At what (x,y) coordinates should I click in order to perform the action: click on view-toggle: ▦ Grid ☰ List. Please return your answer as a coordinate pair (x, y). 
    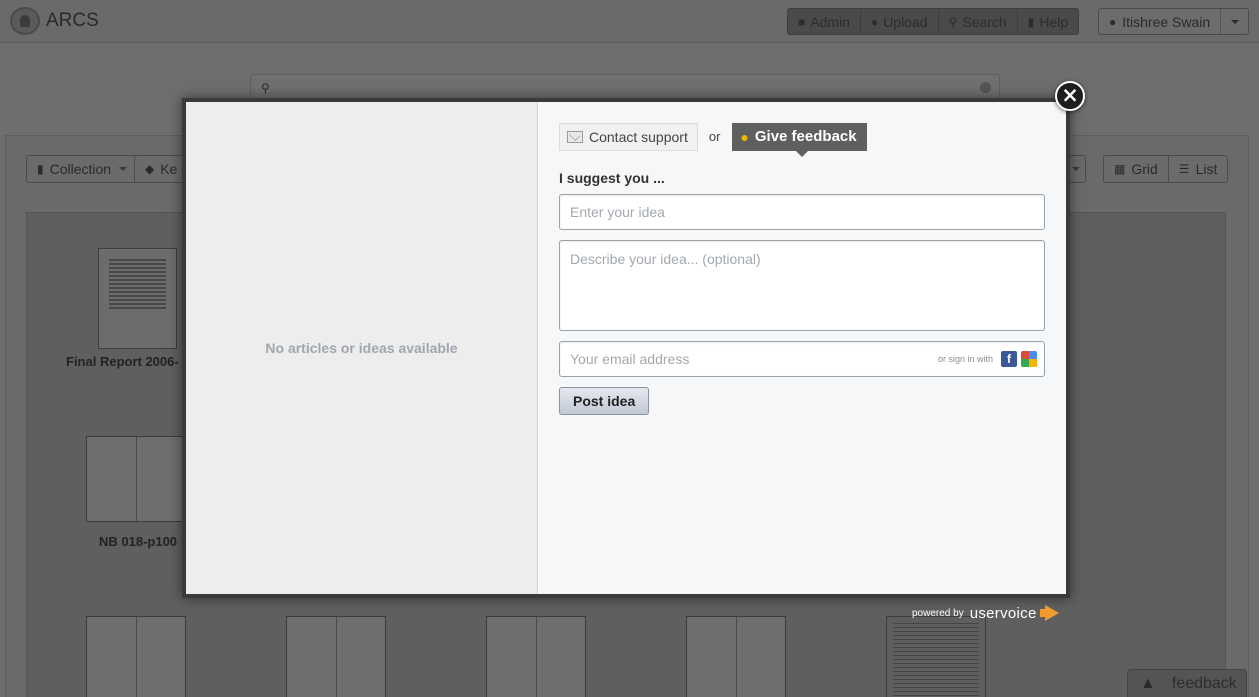
    Looking at the image, I should click on (1166, 169).